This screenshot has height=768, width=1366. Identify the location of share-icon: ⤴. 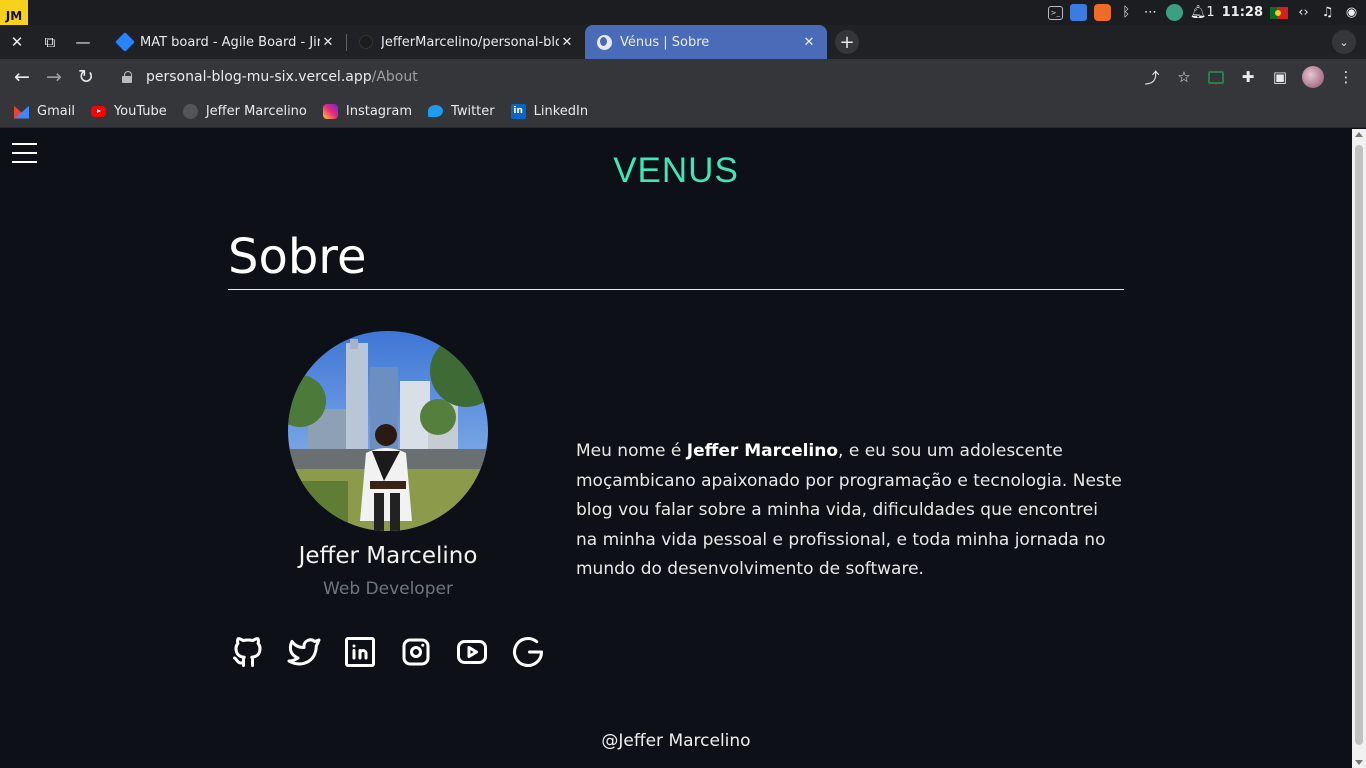
(1152, 77).